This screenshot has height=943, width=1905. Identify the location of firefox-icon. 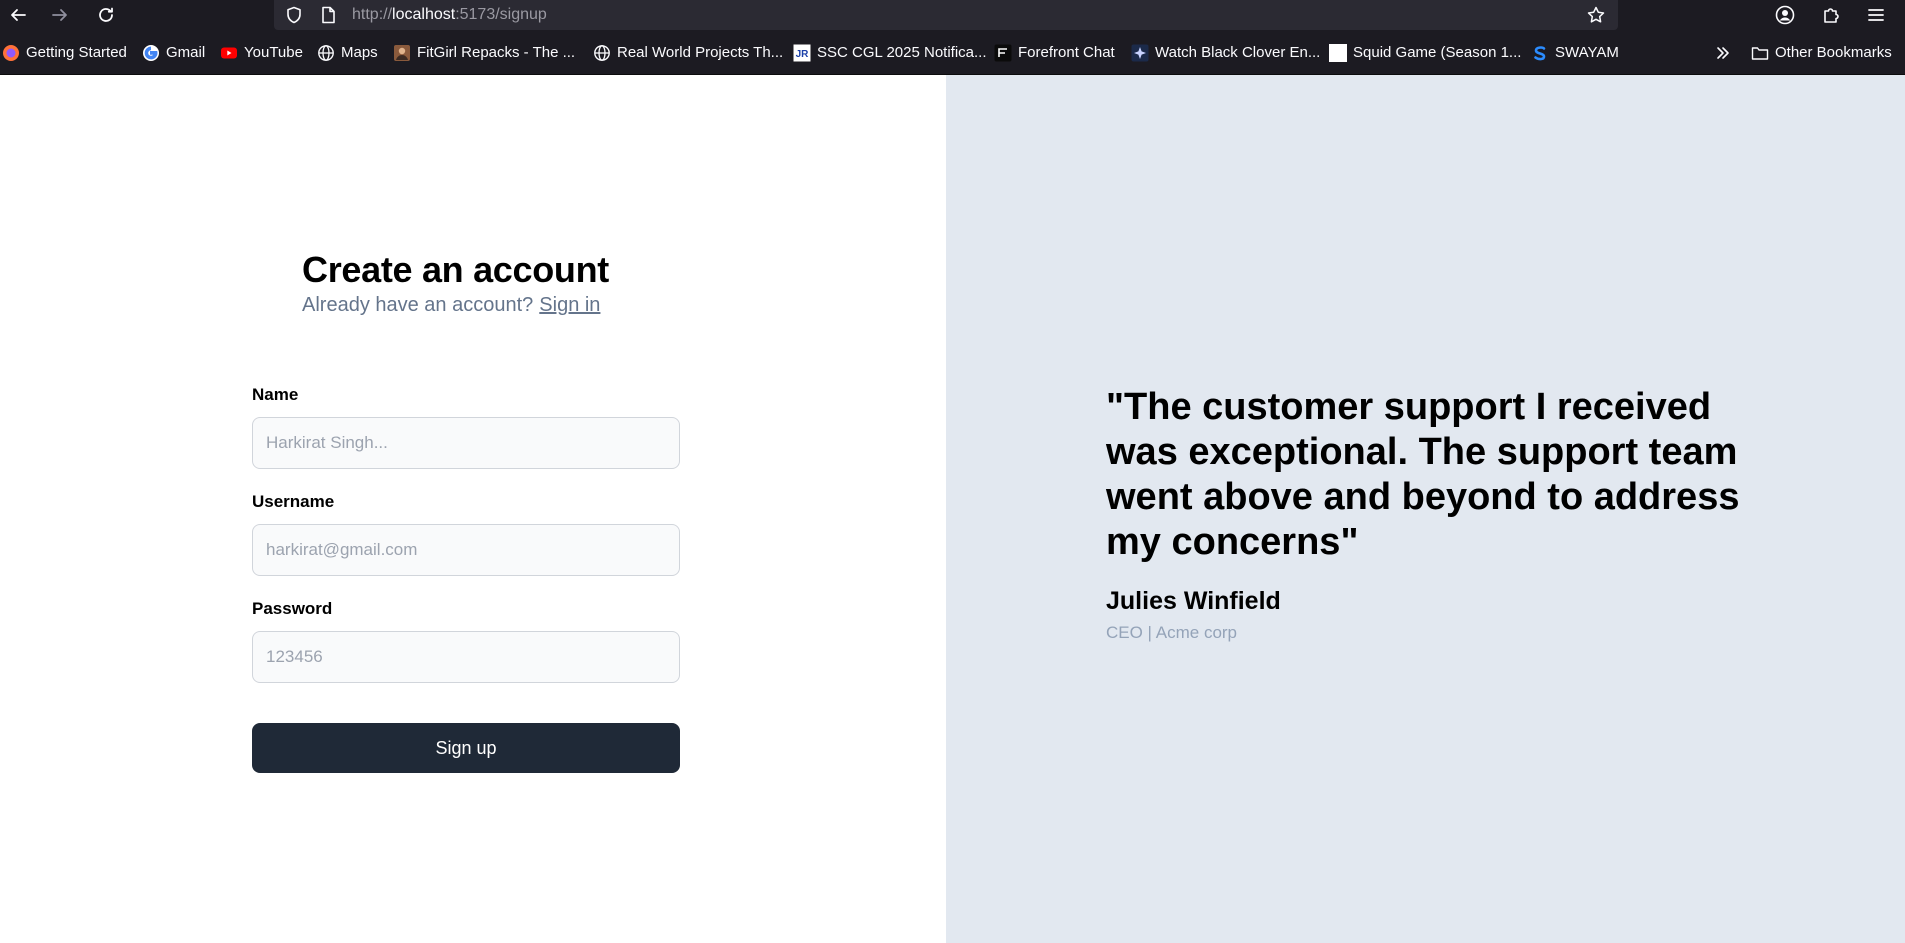
(11, 53).